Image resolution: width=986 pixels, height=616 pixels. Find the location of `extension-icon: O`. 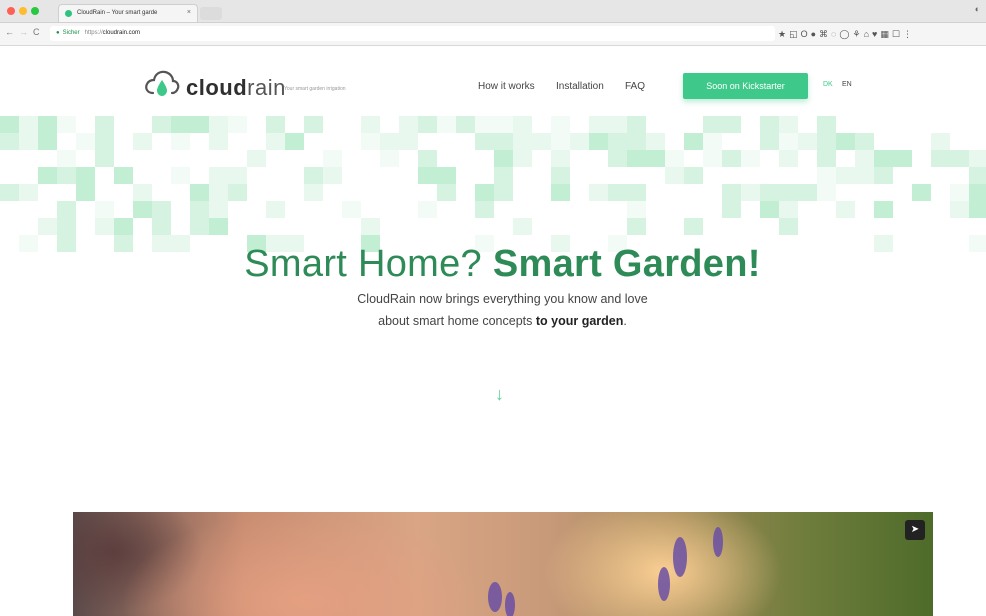

extension-icon: O is located at coordinates (806, 34).